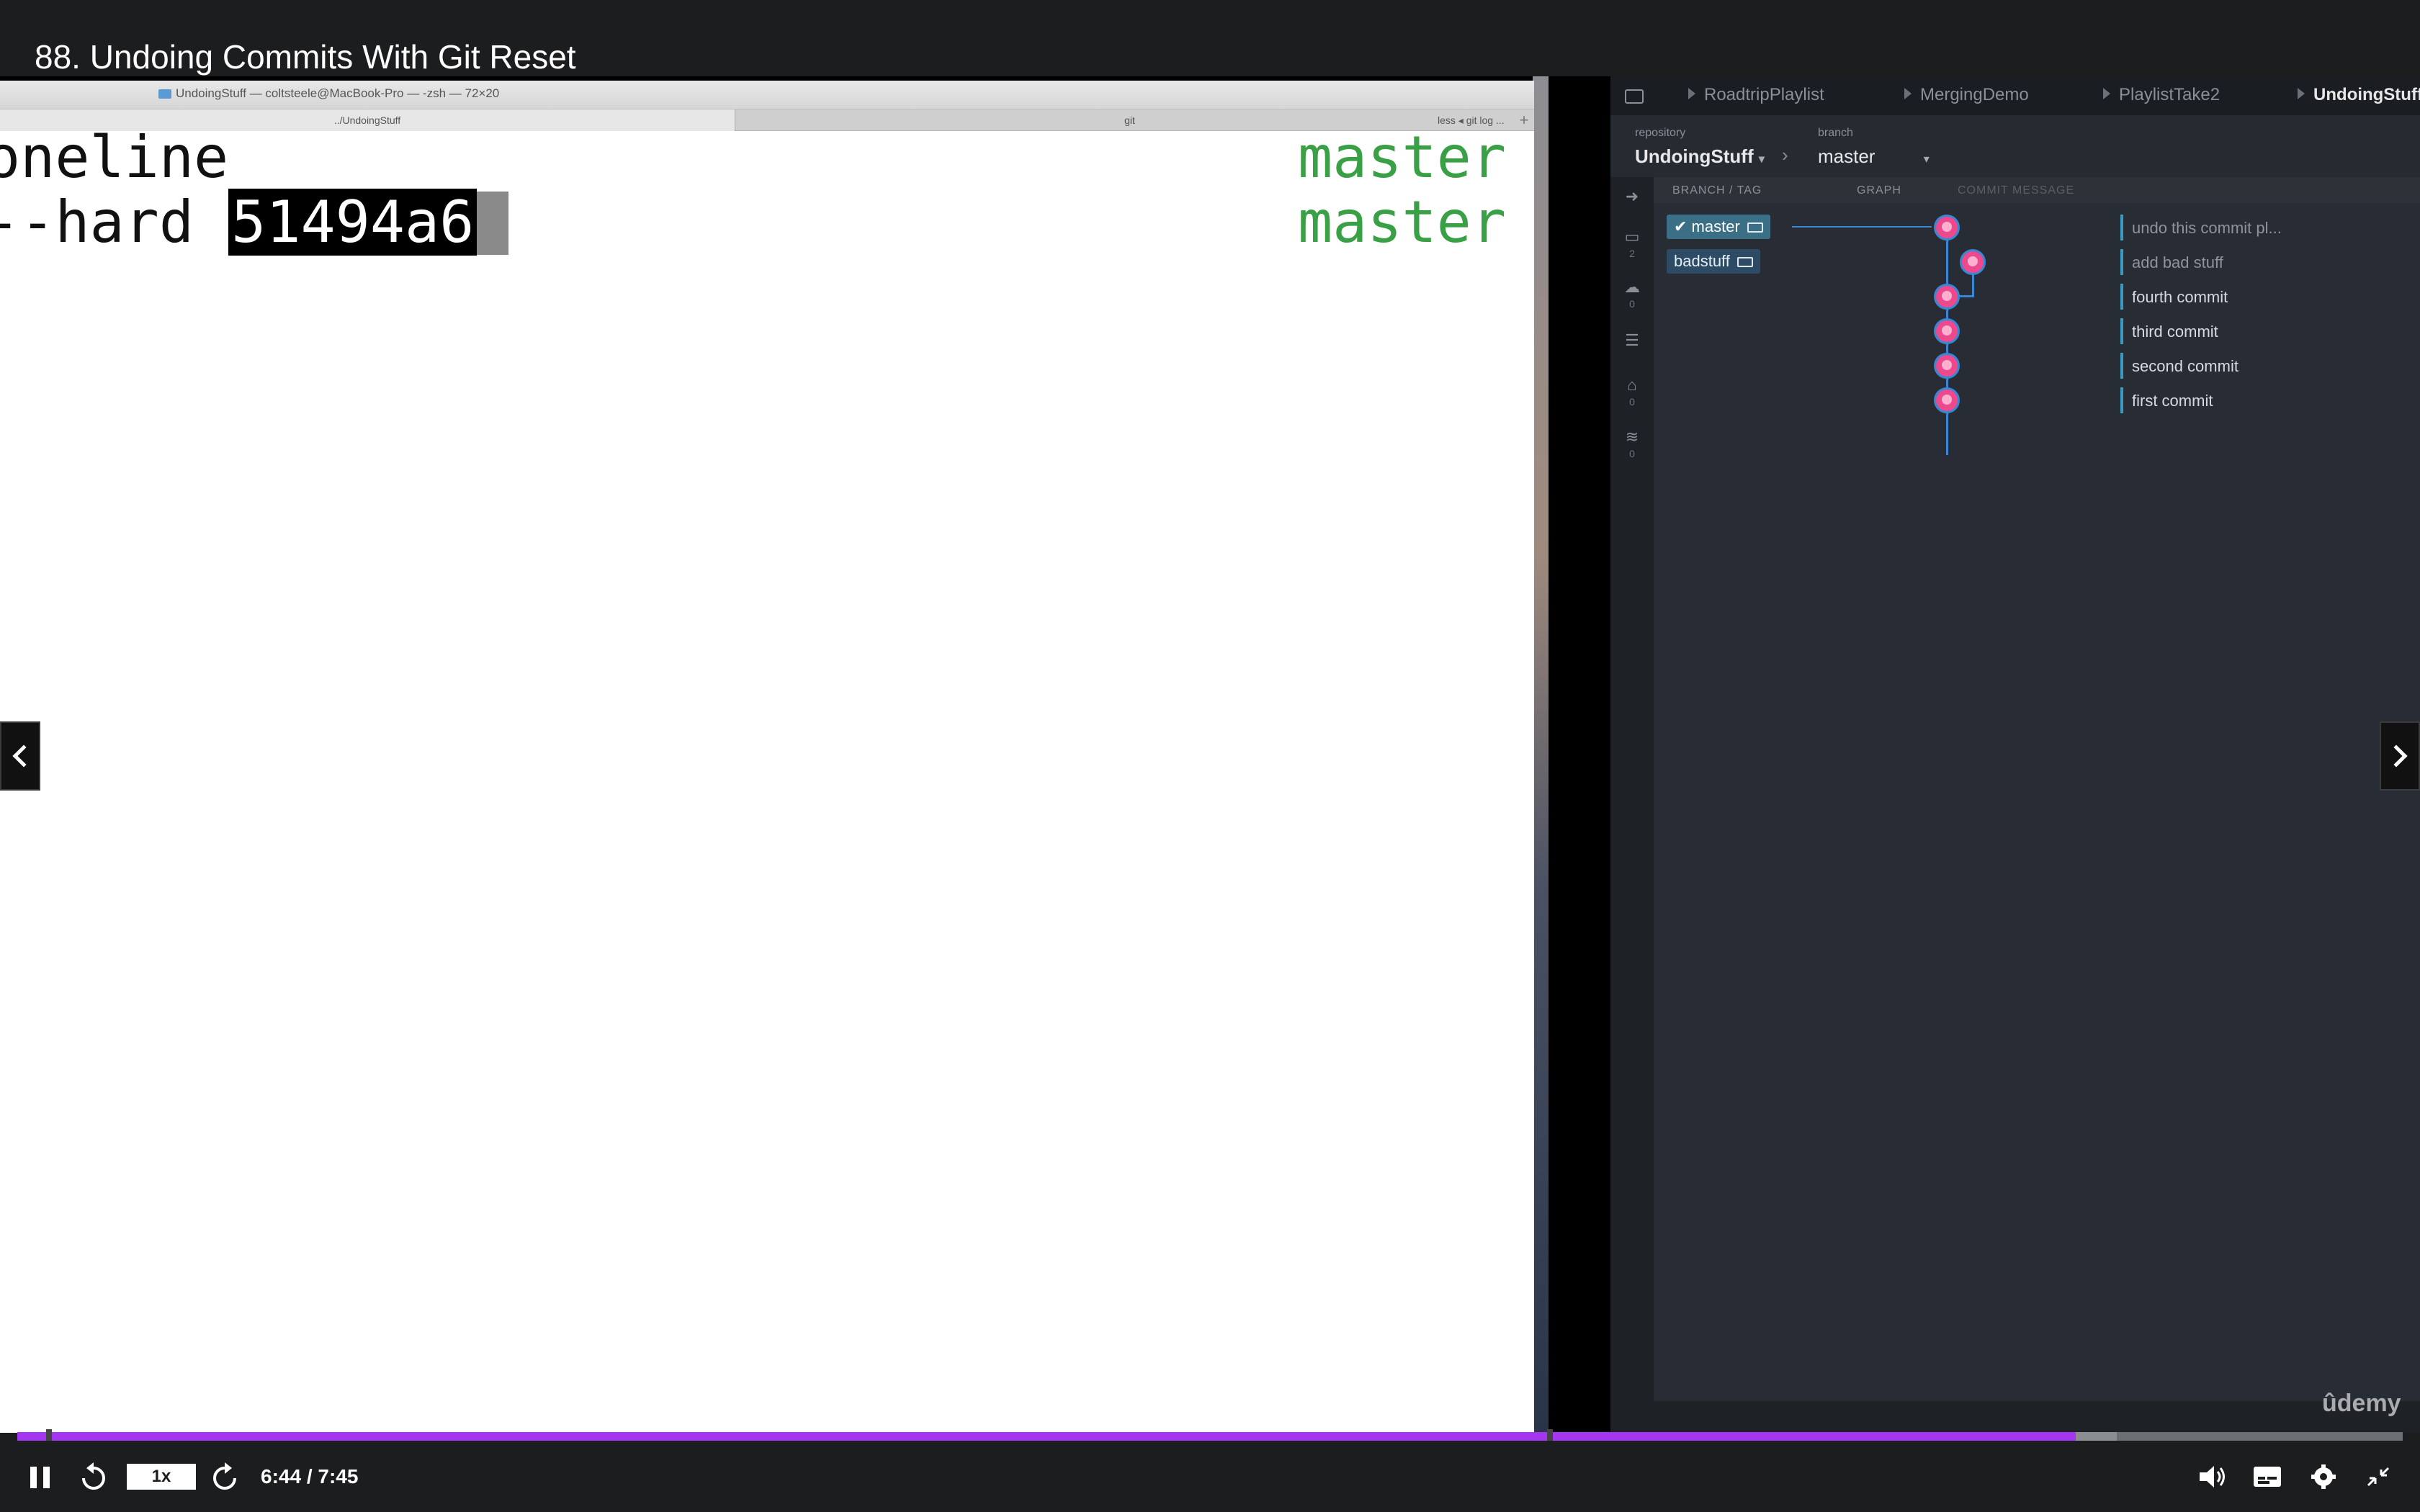 This screenshot has height=1512, width=2420. What do you see at coordinates (2161, 95) in the screenshot?
I see `repo-tab-playlisttake2: PlaylistTake2` at bounding box center [2161, 95].